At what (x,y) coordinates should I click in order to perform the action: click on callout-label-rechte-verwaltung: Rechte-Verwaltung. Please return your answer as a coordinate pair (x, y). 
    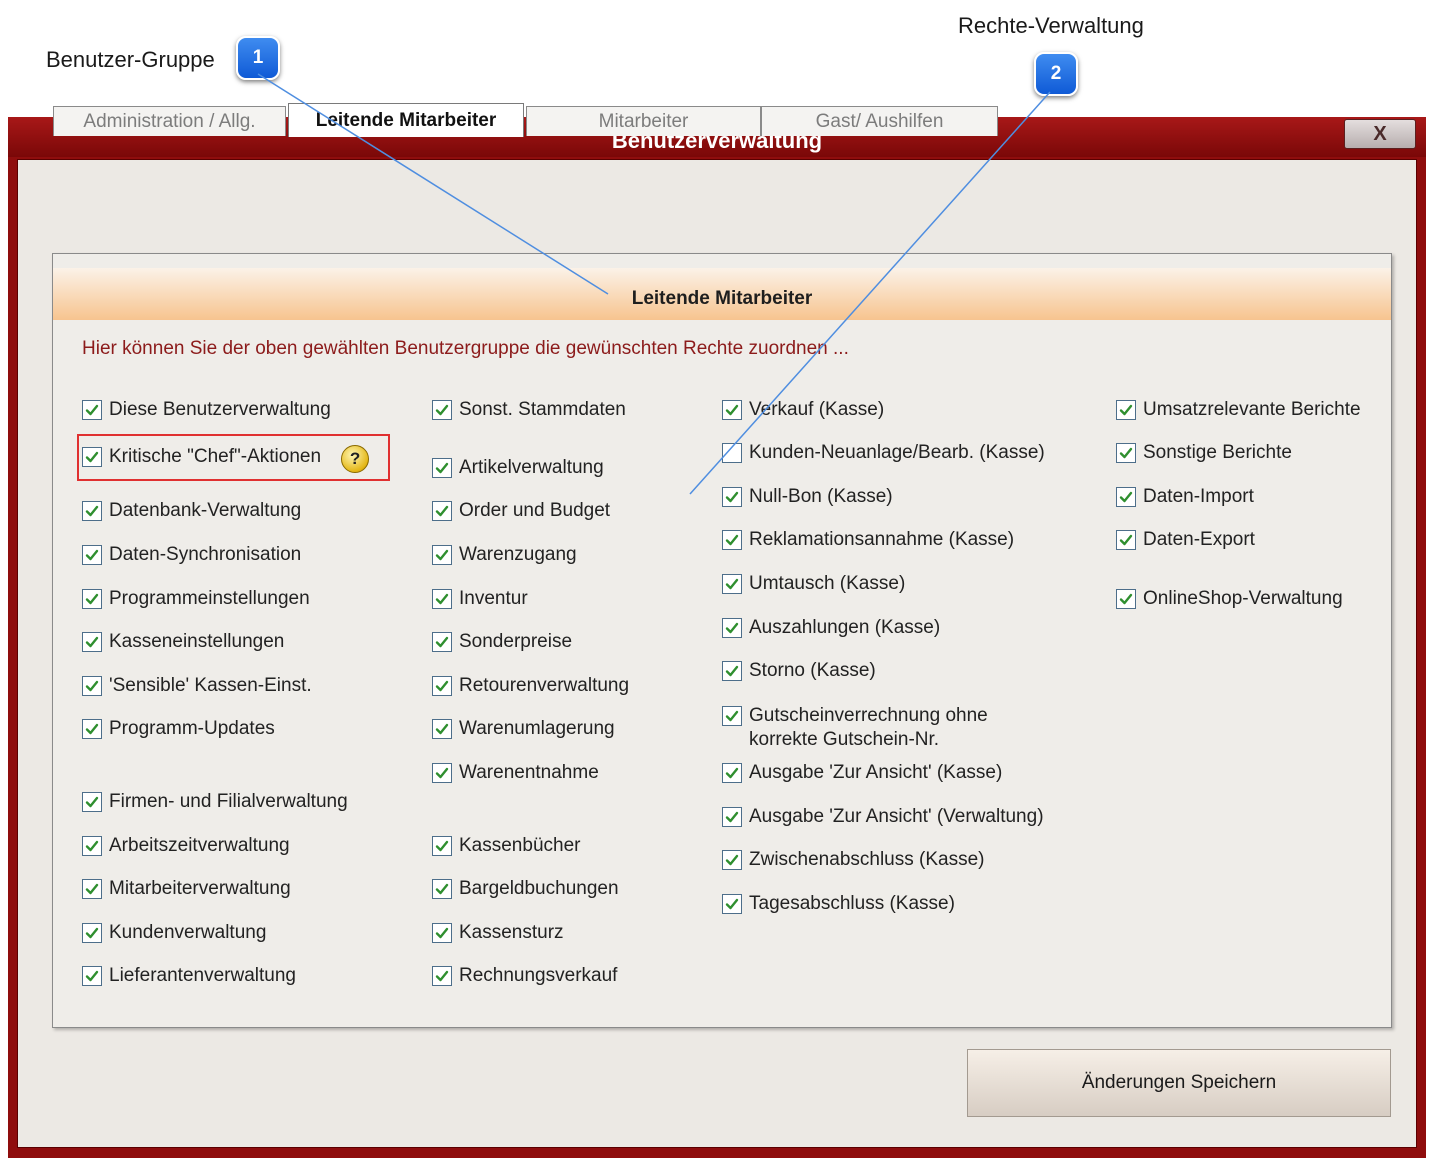
    Looking at the image, I should click on (1051, 25).